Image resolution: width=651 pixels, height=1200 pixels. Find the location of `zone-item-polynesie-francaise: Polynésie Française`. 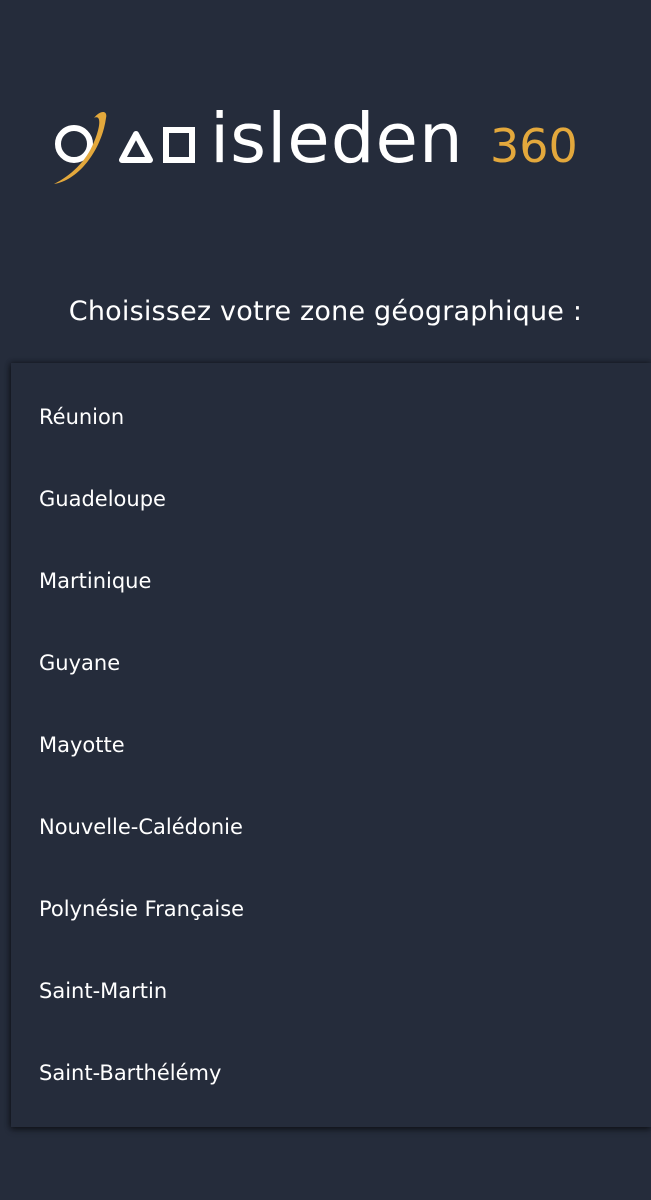

zone-item-polynesie-francaise: Polynésie Française is located at coordinates (331, 909).